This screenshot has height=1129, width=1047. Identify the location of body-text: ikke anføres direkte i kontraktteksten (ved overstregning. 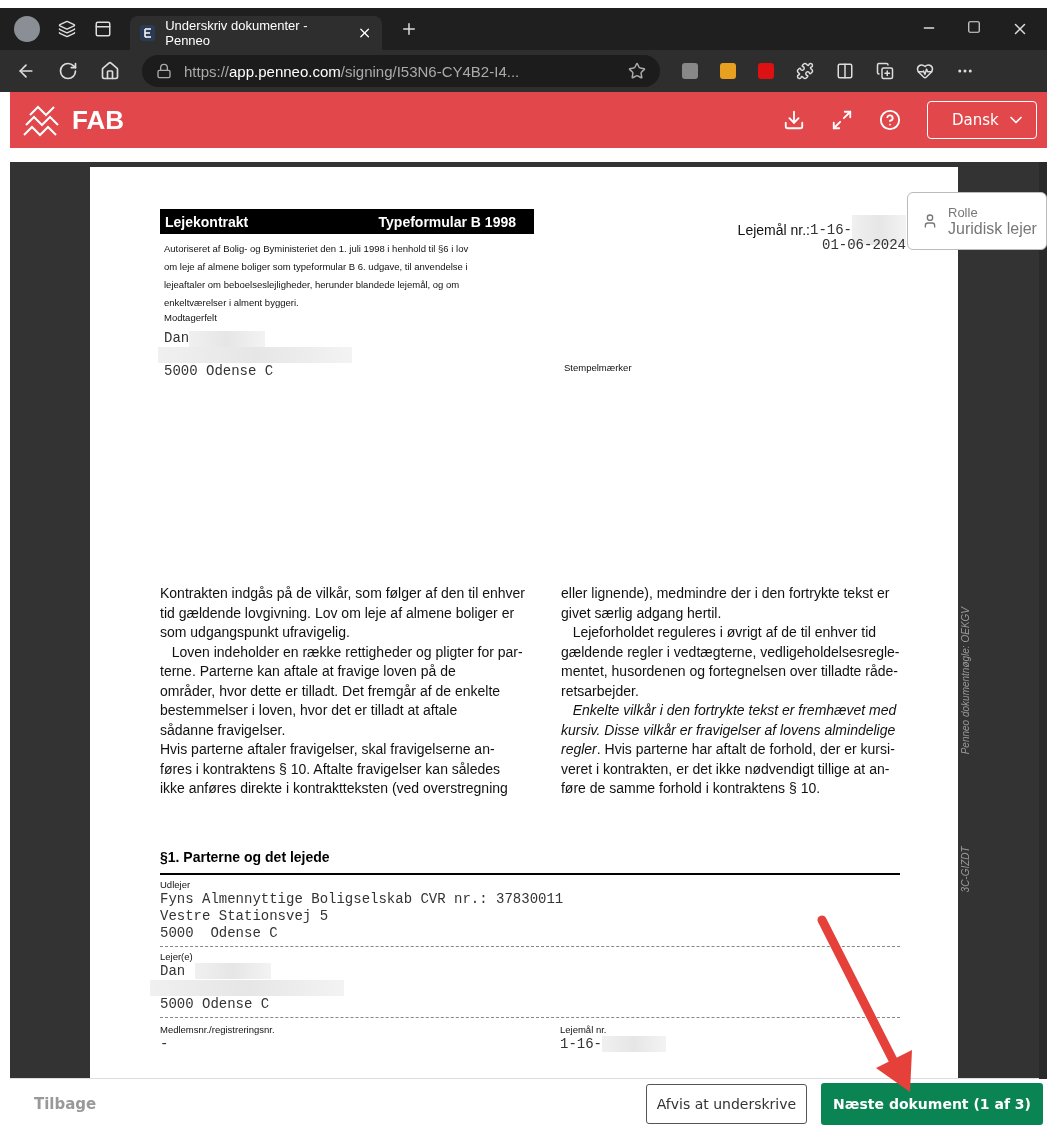
(334, 788).